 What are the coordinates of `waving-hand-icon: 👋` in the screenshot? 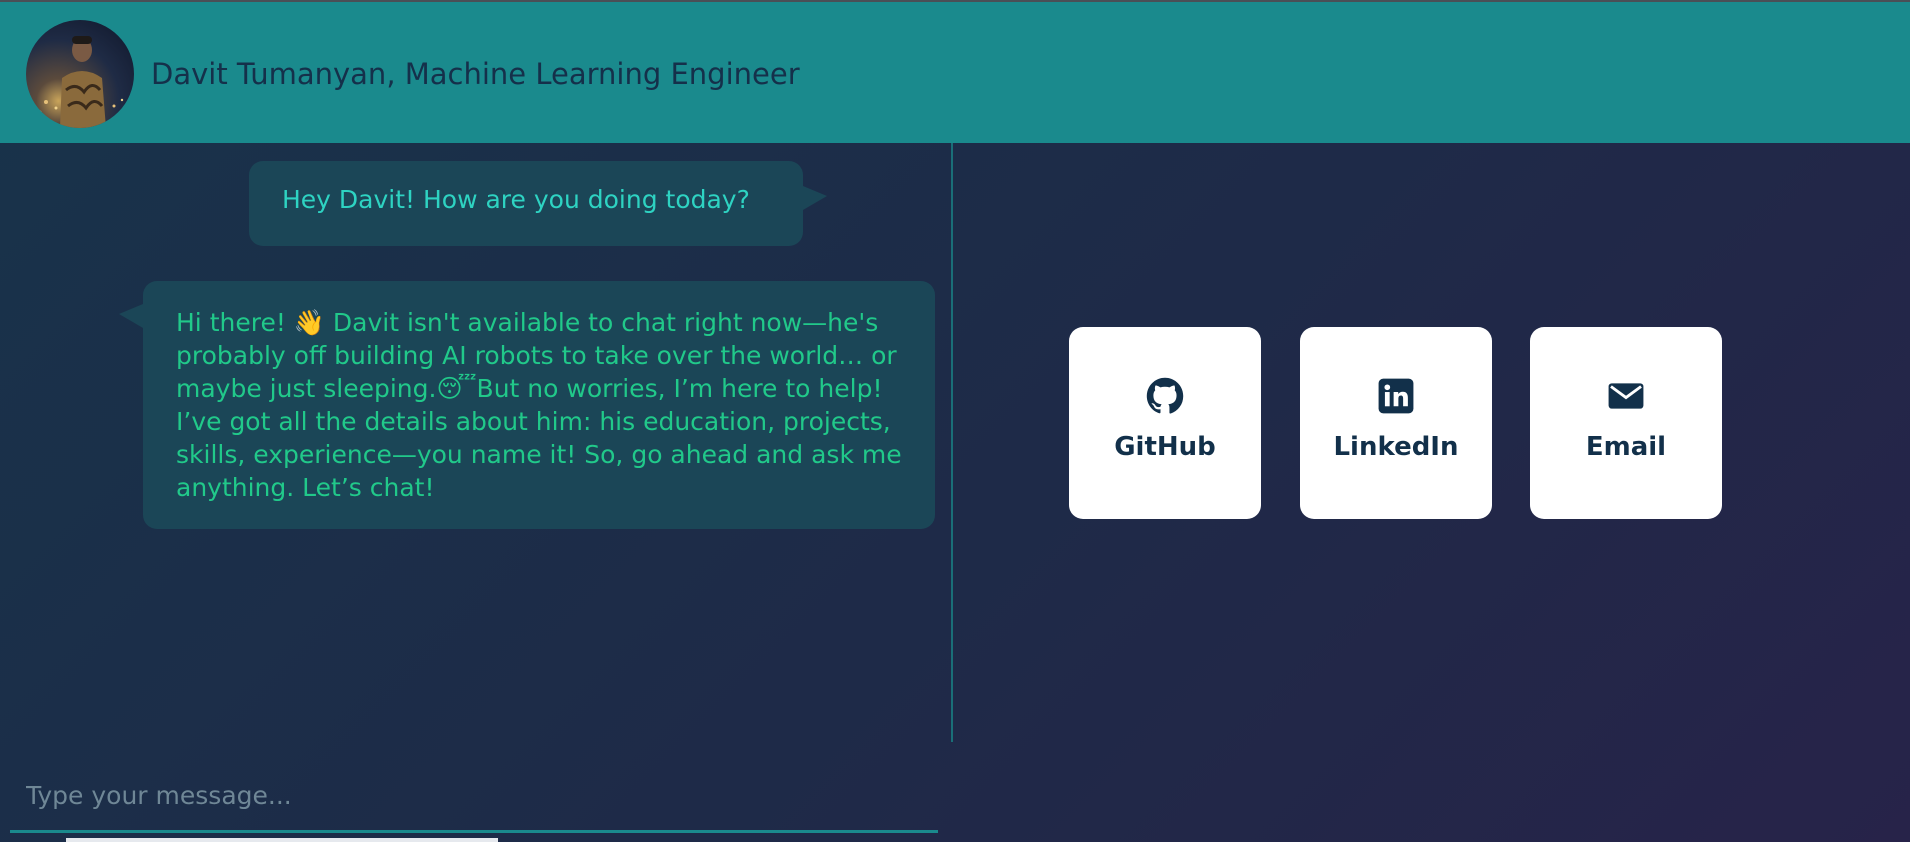 It's located at (309, 322).